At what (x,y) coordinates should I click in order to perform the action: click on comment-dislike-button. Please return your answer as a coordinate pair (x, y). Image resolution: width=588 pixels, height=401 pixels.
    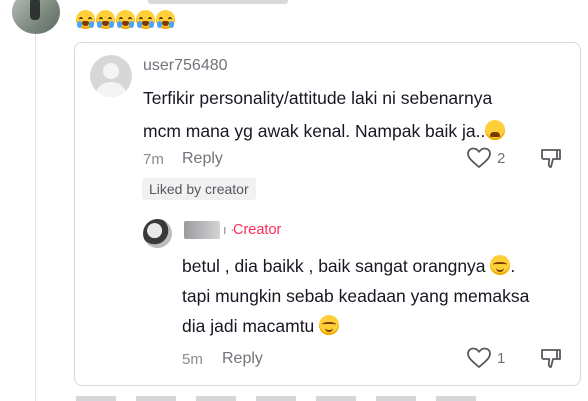
    Looking at the image, I should click on (551, 160).